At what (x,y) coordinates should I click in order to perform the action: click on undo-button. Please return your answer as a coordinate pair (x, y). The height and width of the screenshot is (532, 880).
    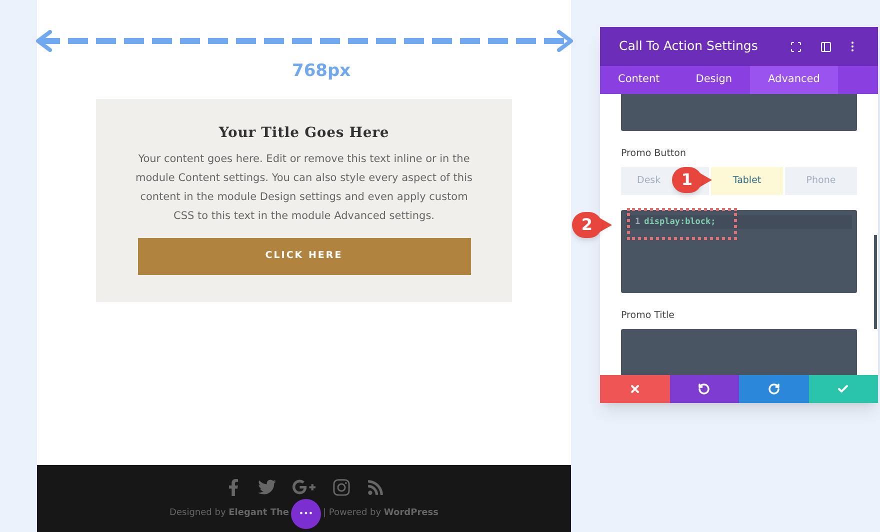
    Looking at the image, I should click on (704, 389).